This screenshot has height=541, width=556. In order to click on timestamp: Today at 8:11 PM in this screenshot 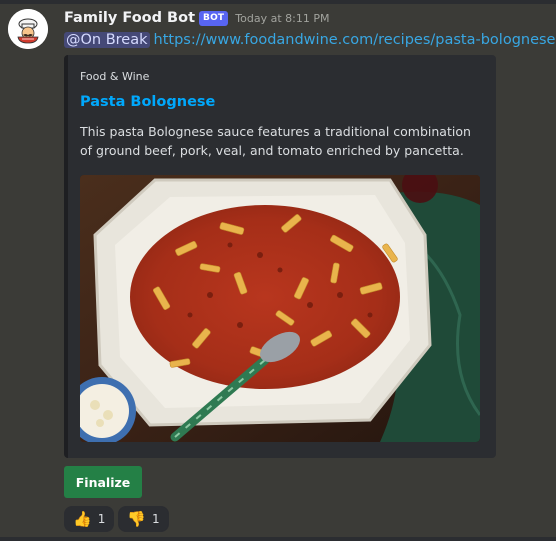, I will do `click(282, 18)`.